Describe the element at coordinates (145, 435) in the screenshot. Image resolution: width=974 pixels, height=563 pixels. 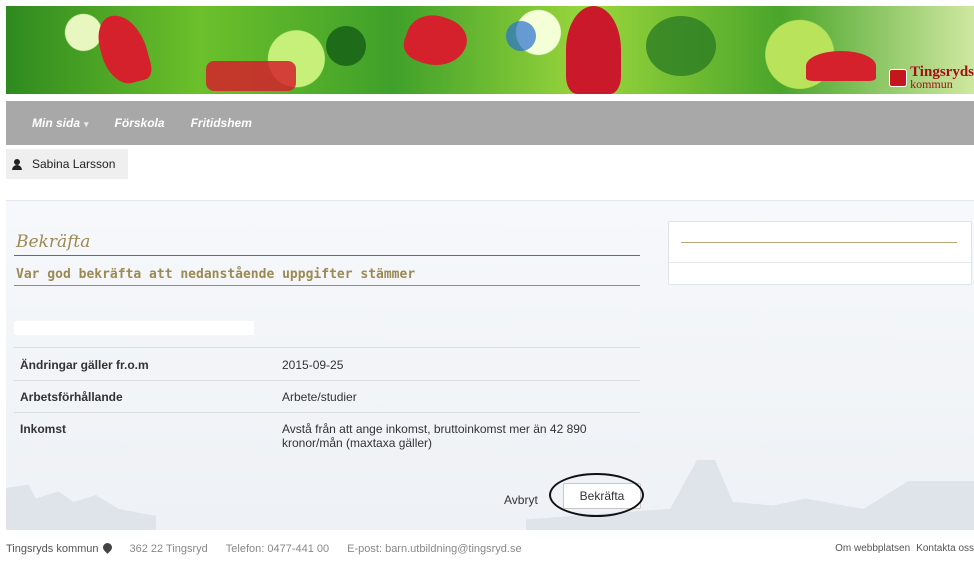
I see `row-label: Inkomst` at that location.